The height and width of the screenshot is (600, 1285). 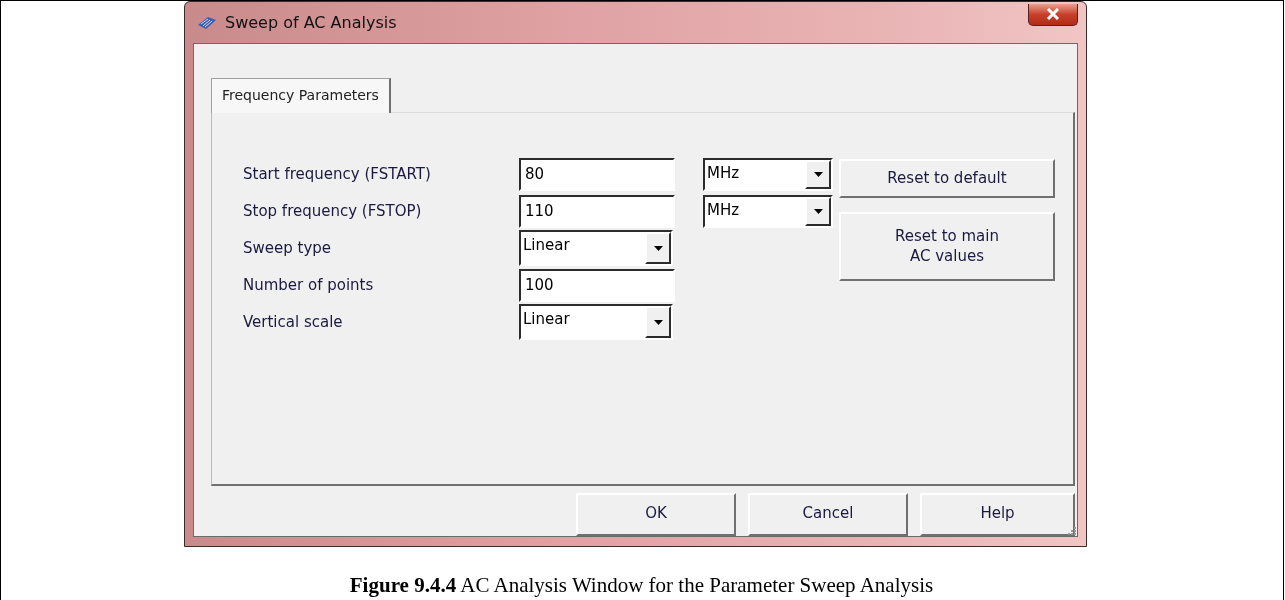 I want to click on input-field: 80, so click(x=597, y=174).